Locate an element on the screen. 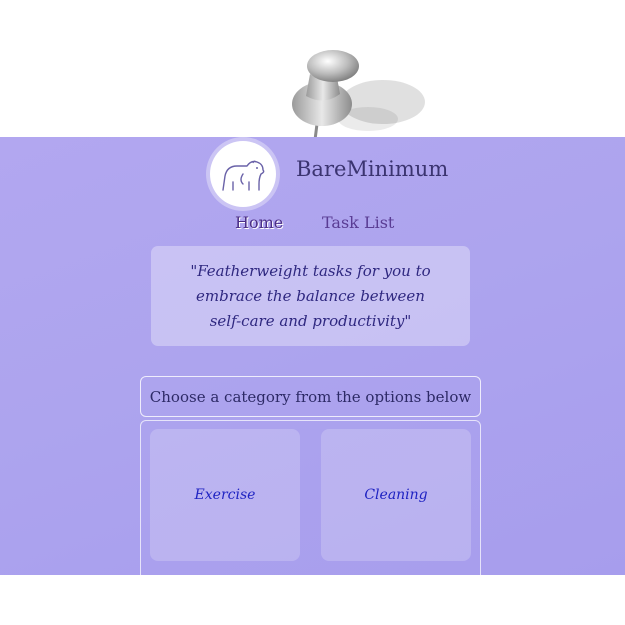  category-exercise-card: Exercise is located at coordinates (225, 495).